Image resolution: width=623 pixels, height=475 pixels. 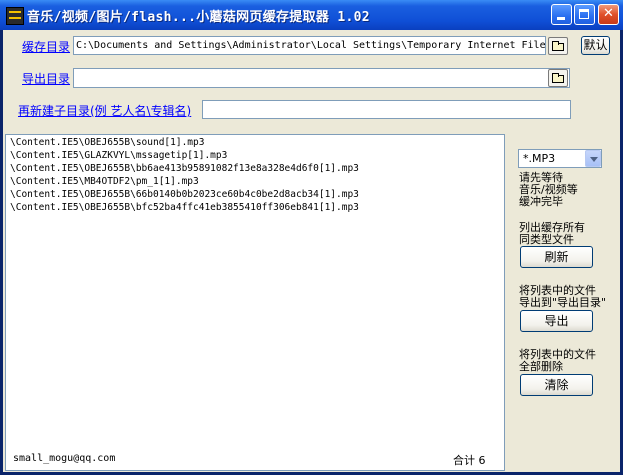 I want to click on list-item: \Content.IE5\GLAZKVYL\mssagetip[1].mp3, so click(x=118, y=155).